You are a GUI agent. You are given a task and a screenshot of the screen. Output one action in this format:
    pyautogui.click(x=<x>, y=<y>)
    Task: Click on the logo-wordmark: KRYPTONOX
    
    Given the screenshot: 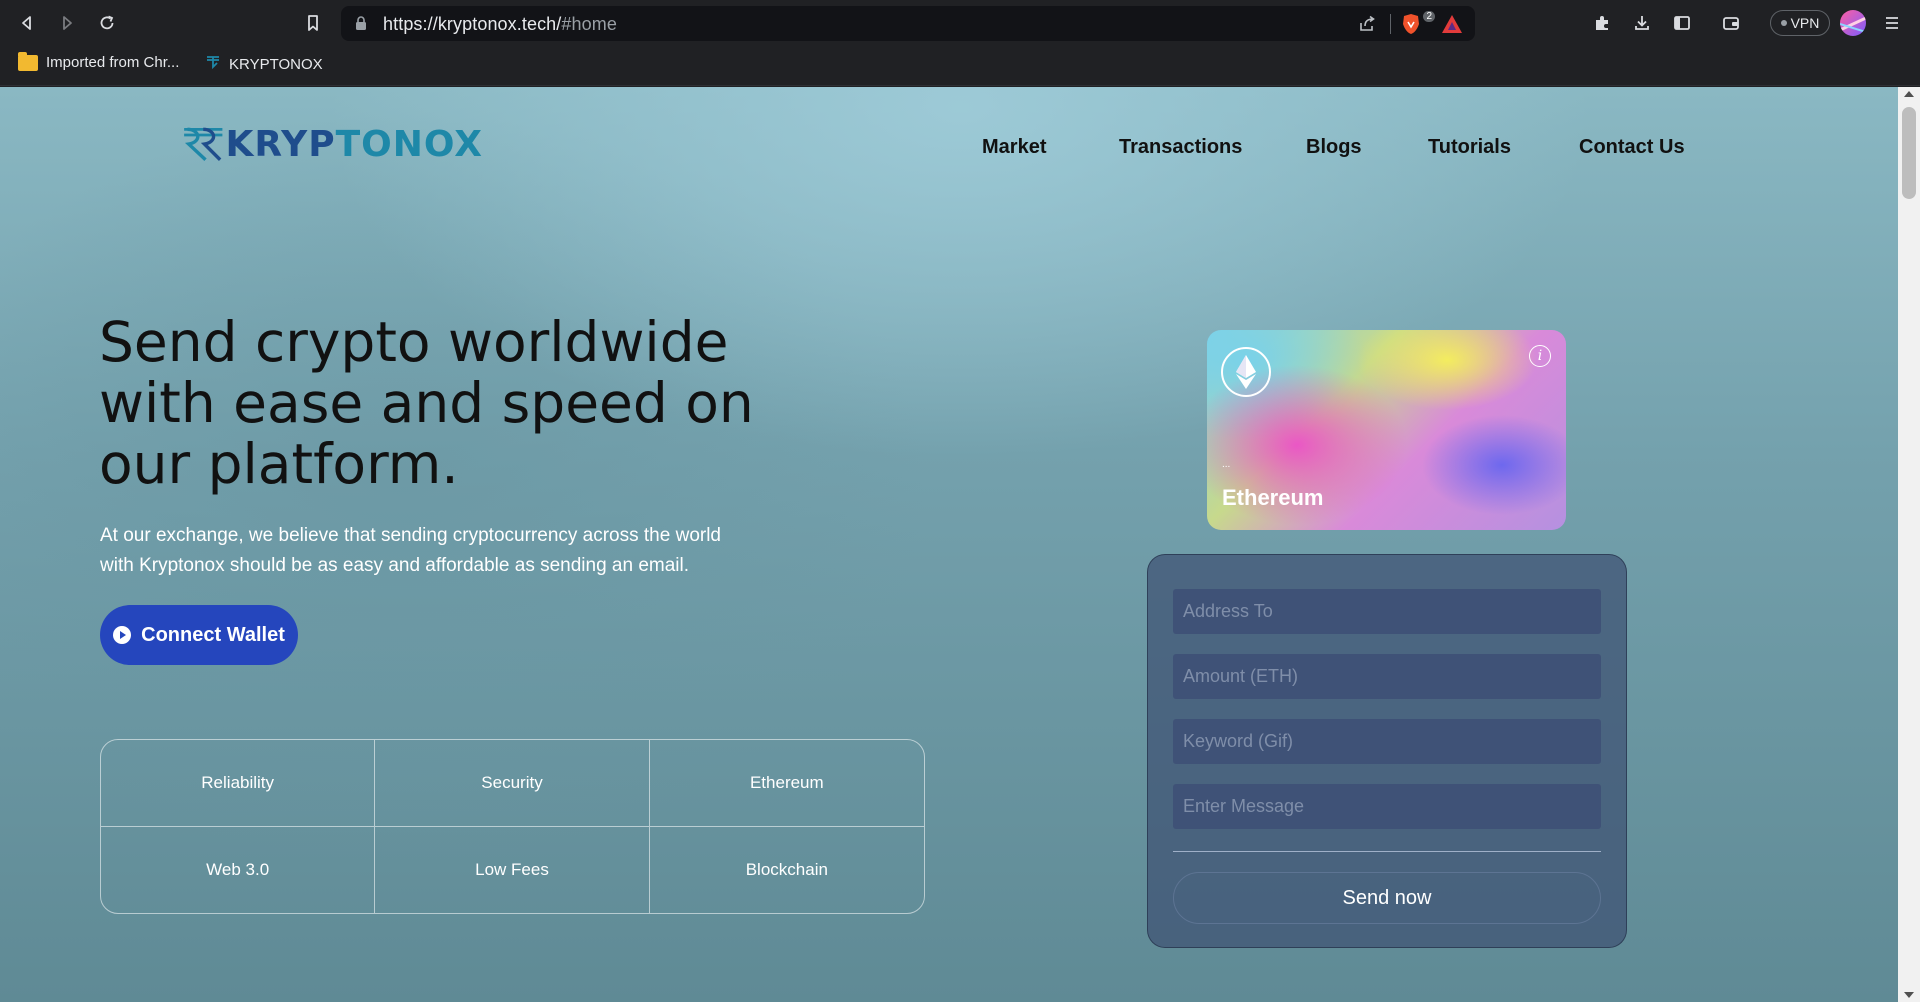 What is the action you would take?
    pyautogui.click(x=354, y=144)
    